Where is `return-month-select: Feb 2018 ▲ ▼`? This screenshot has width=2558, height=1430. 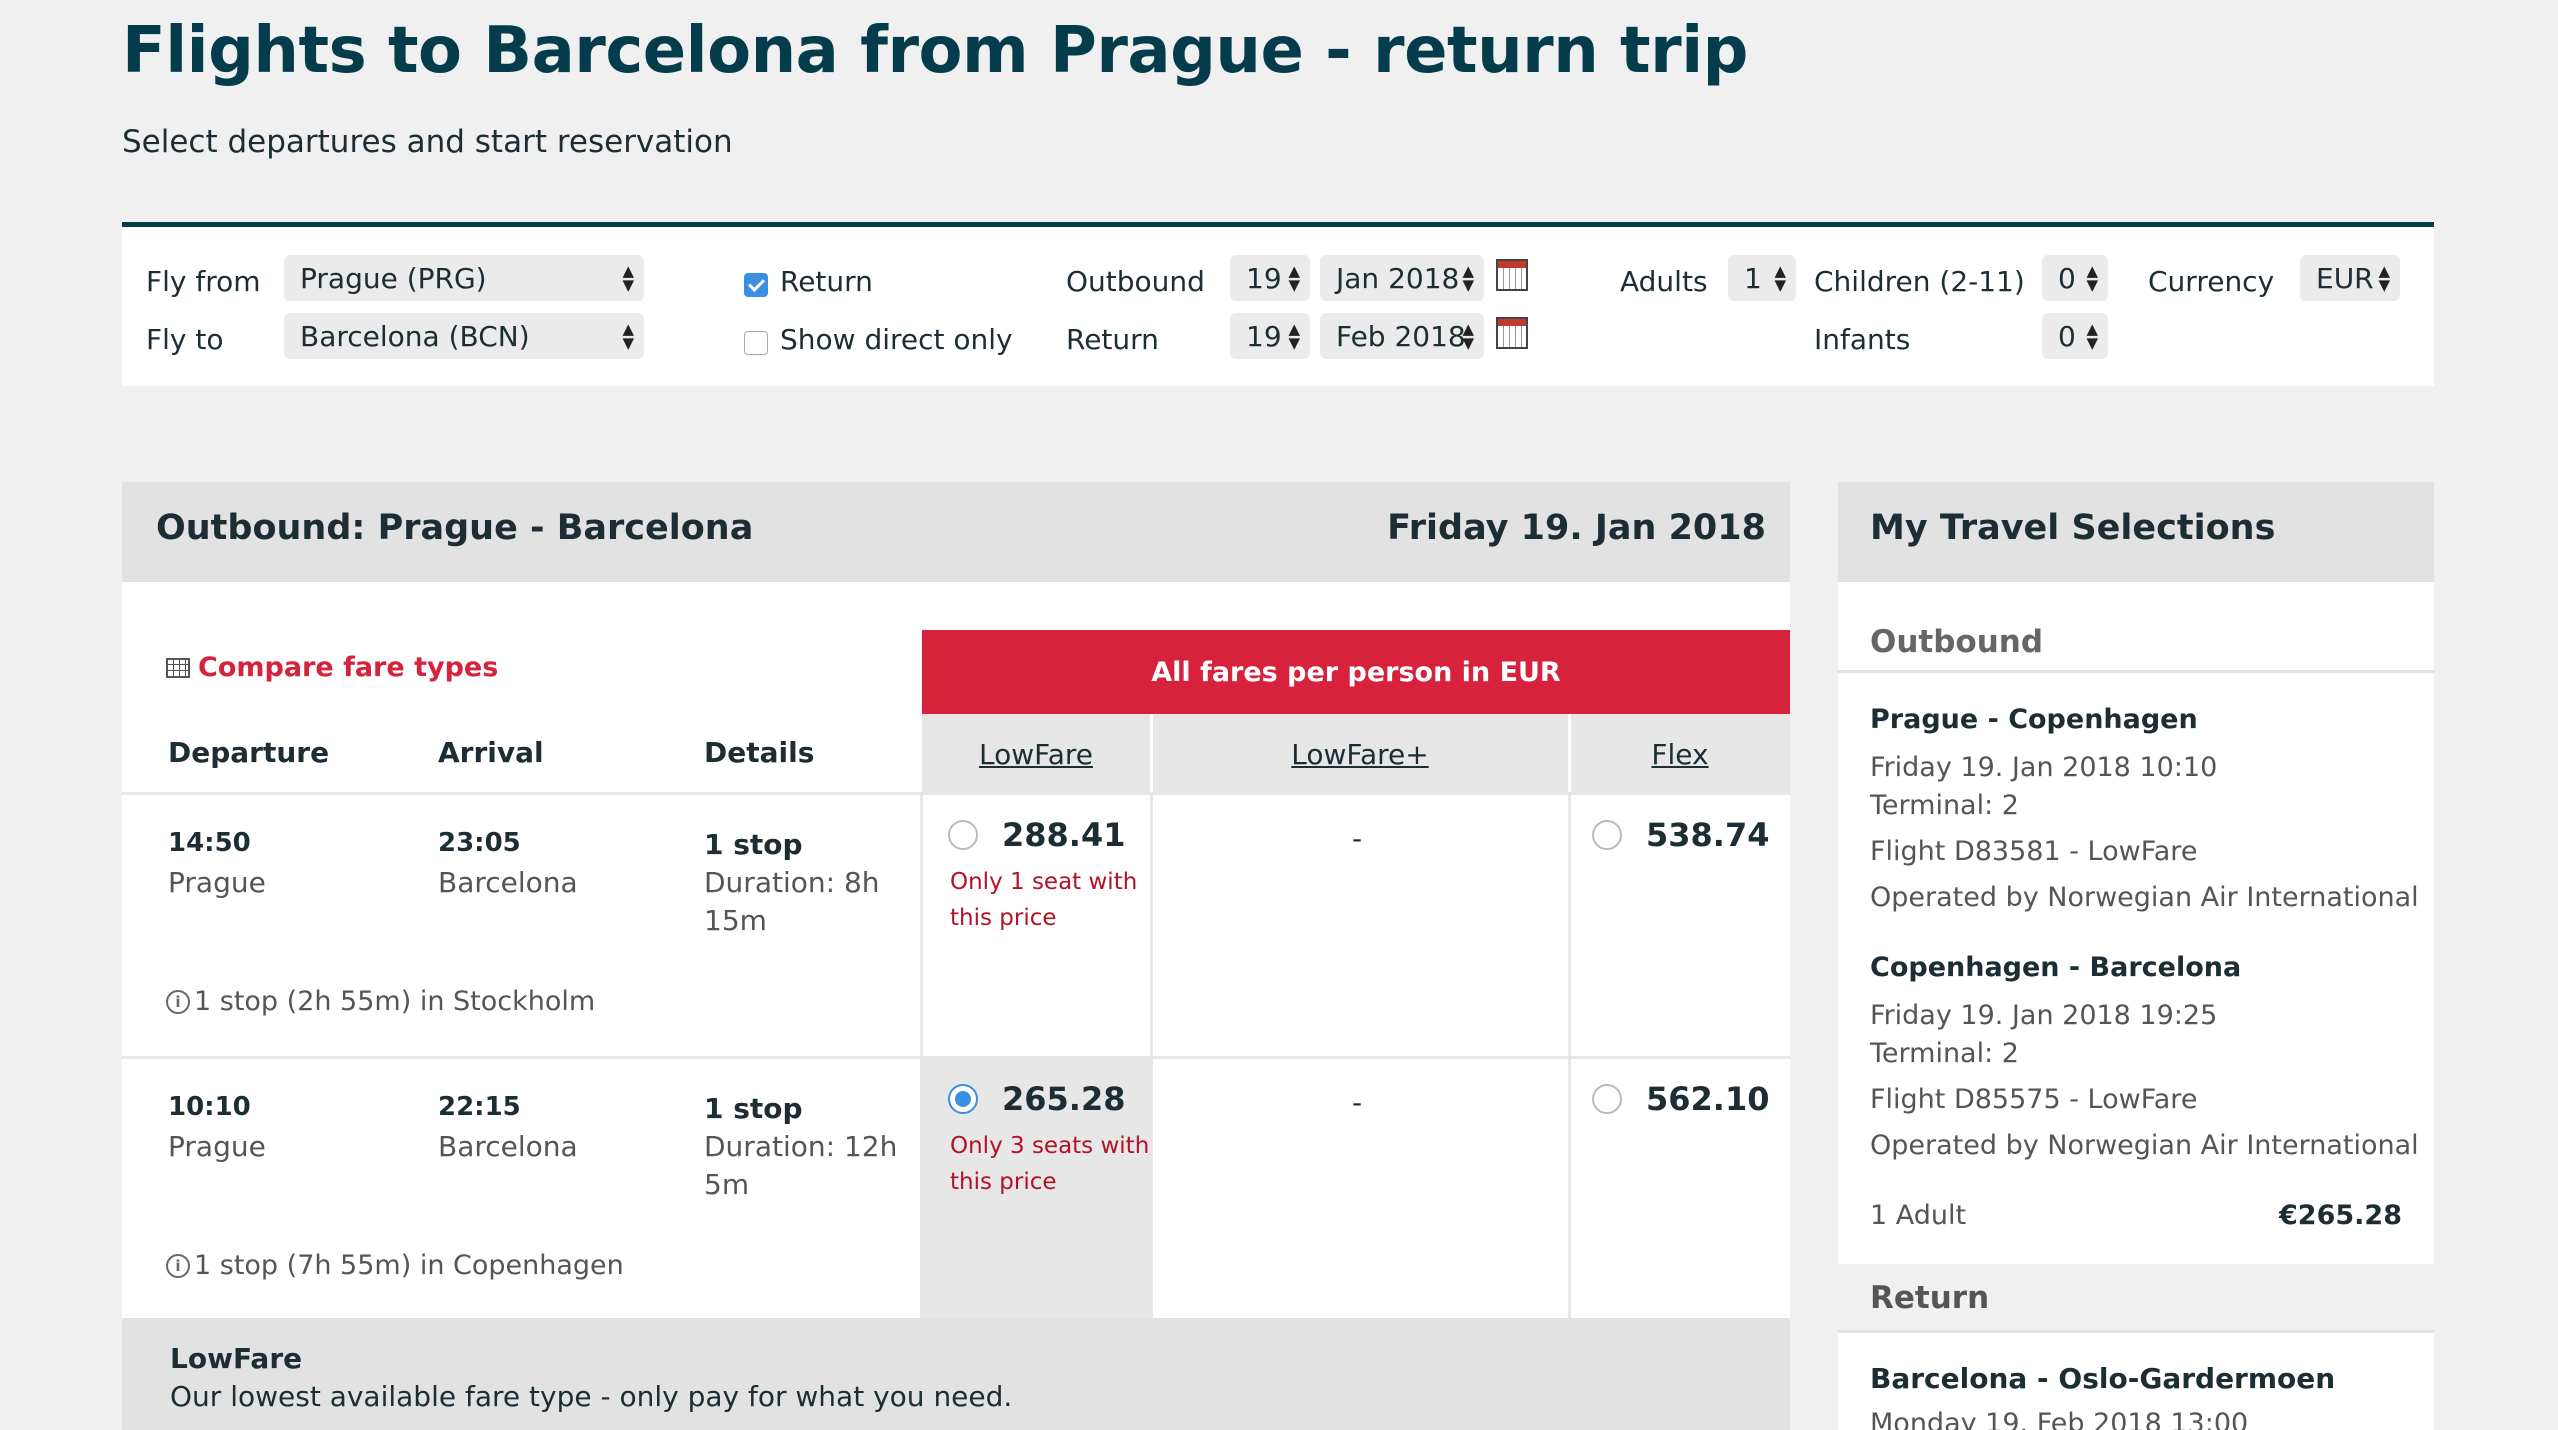 return-month-select: Feb 2018 ▲ ▼ is located at coordinates (1402, 336).